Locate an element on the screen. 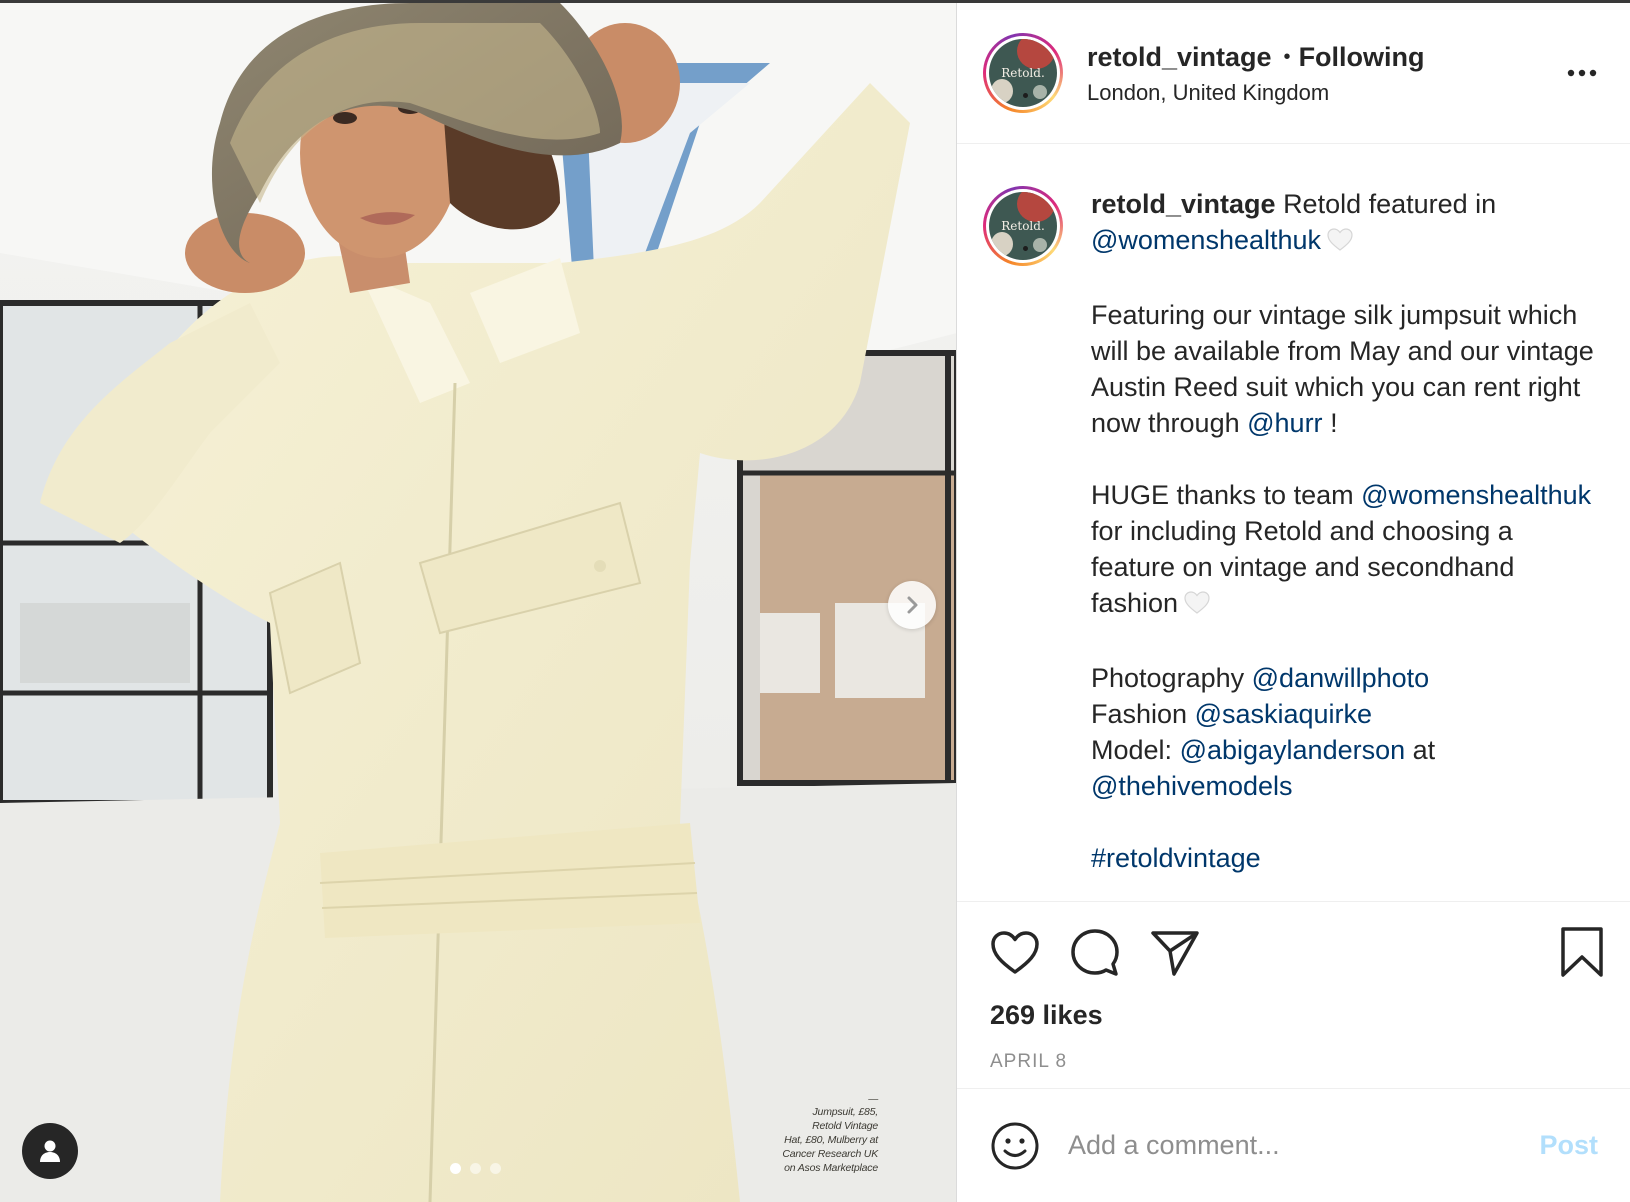  carousel-dot-active is located at coordinates (455, 1168).